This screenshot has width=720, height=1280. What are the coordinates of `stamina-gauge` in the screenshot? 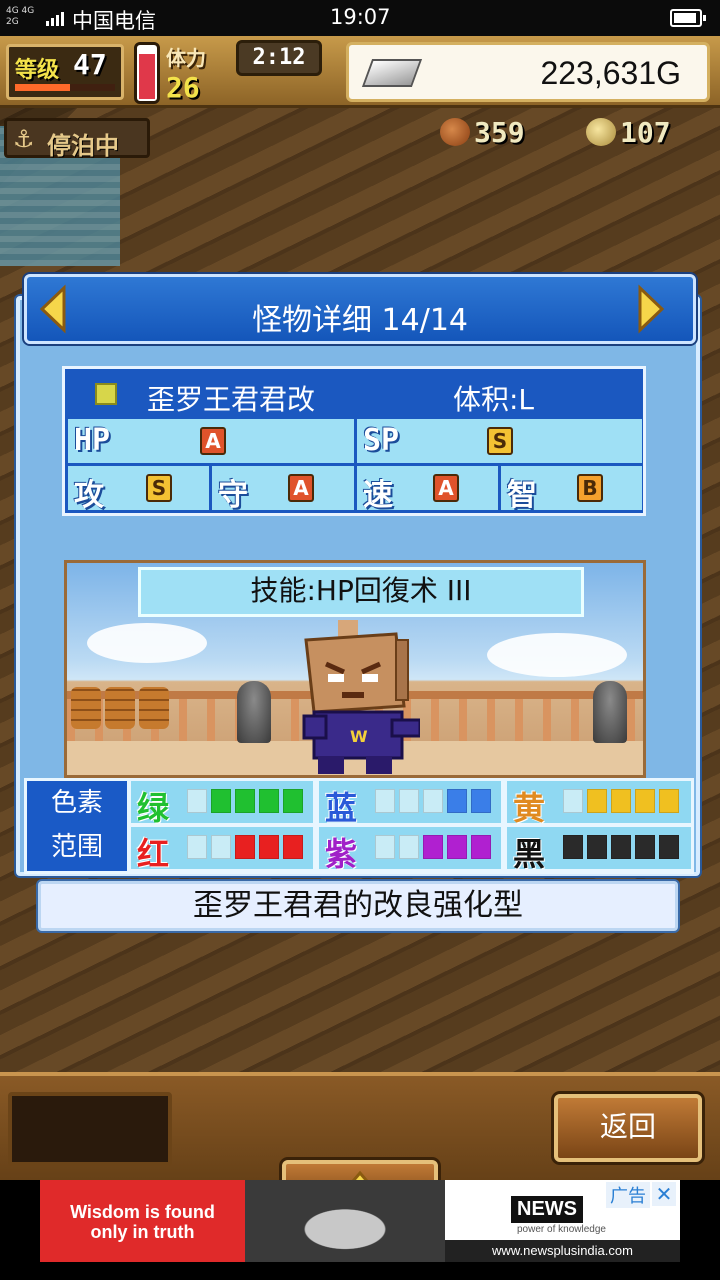 It's located at (147, 73).